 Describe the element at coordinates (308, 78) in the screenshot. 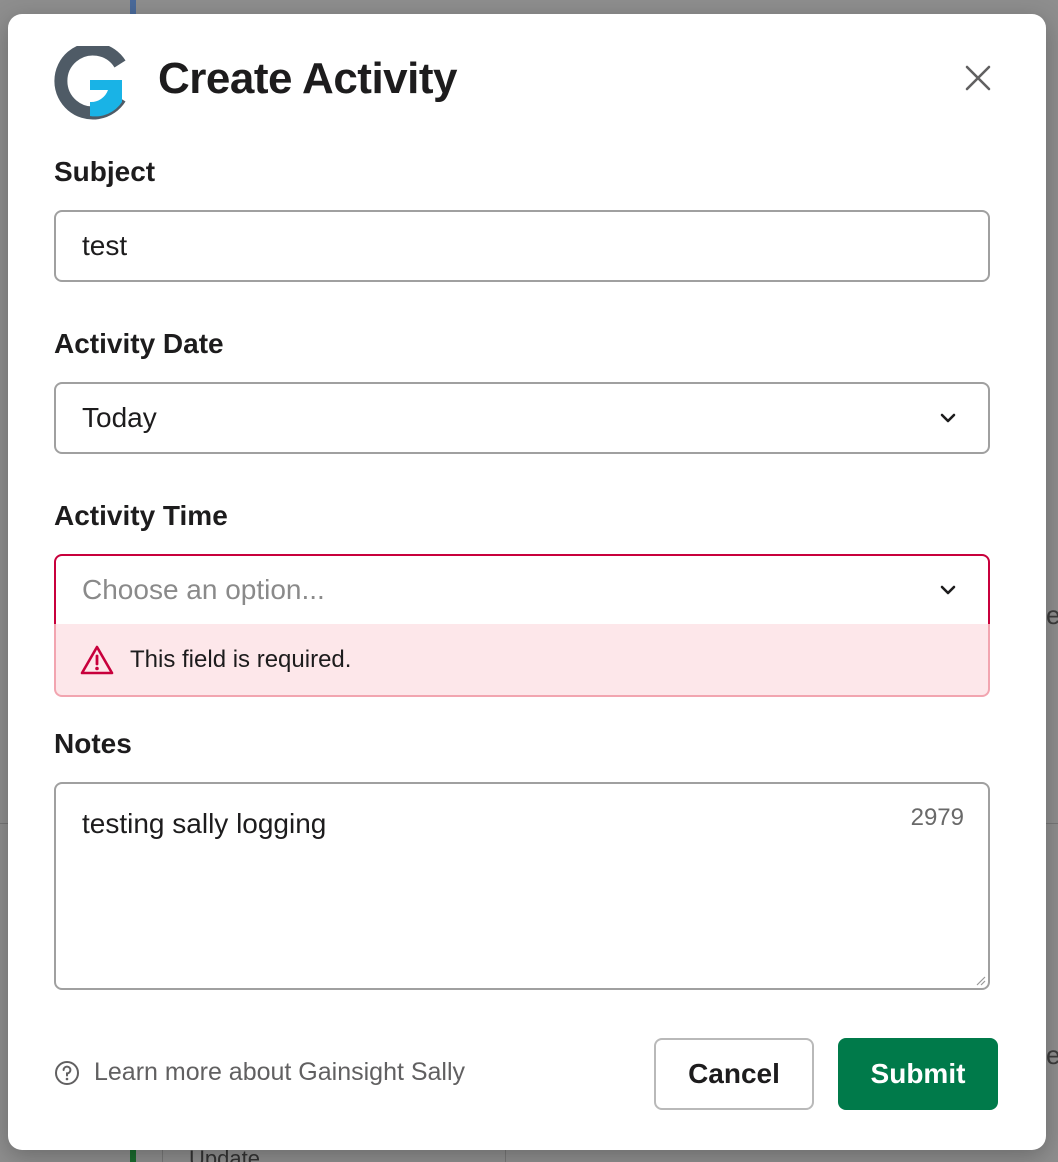

I see `dialog-title: Create Activity` at that location.